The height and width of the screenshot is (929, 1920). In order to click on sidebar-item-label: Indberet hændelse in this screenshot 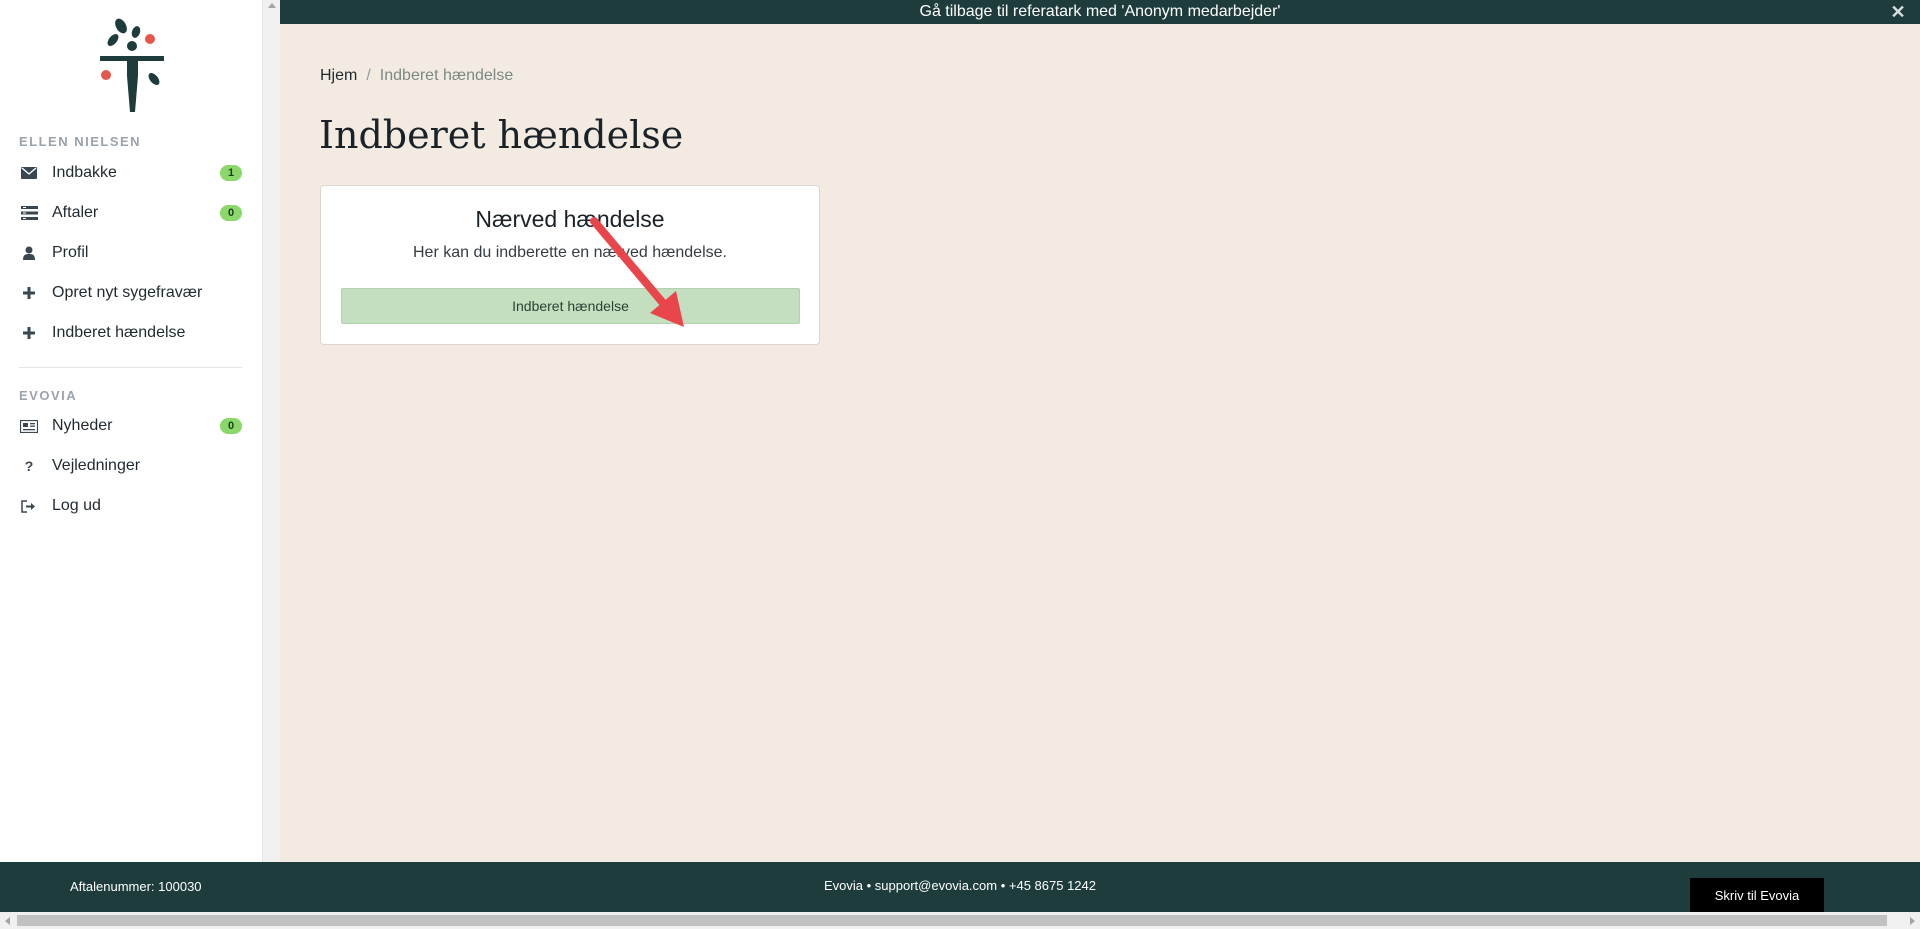, I will do `click(119, 332)`.